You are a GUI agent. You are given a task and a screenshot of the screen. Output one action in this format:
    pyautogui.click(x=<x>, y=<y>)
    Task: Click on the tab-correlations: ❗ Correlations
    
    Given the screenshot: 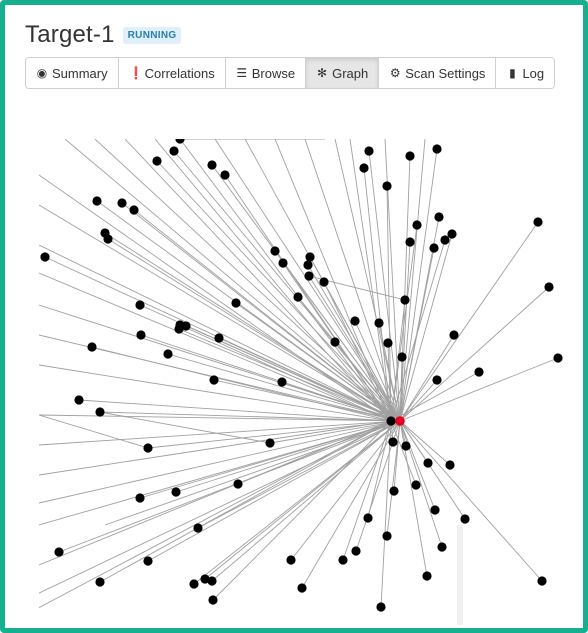 What is the action you would take?
    pyautogui.click(x=172, y=73)
    